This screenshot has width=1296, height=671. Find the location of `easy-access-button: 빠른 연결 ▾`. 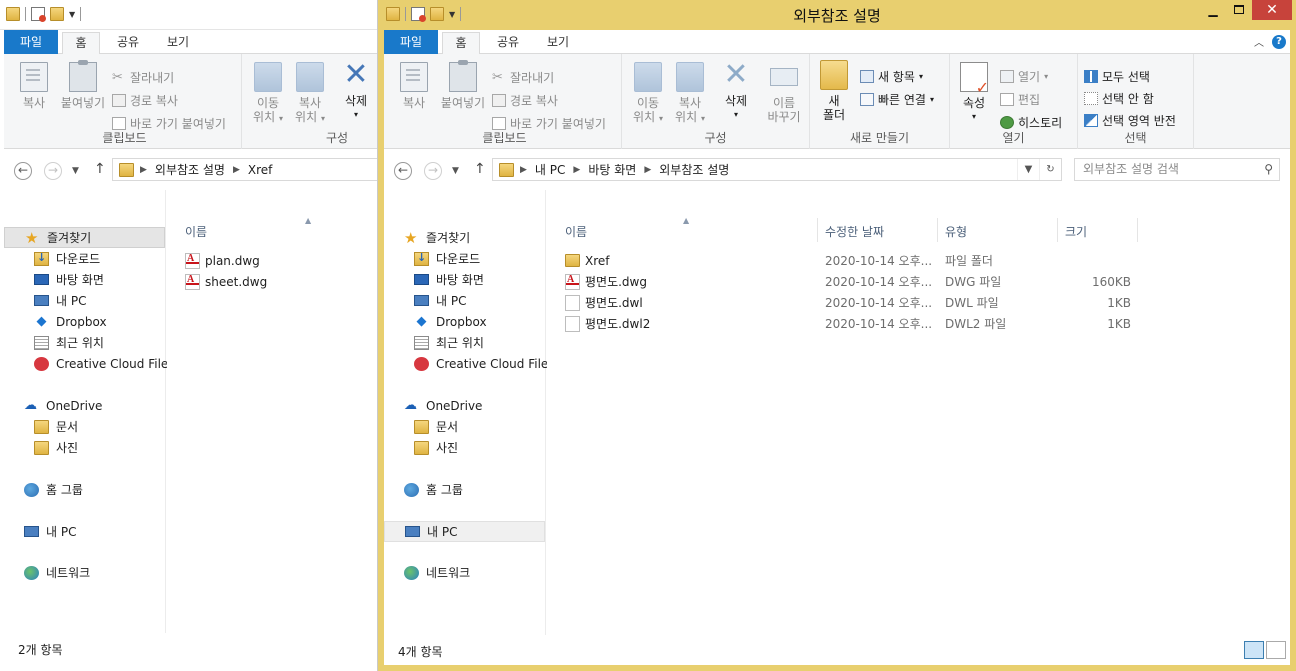

easy-access-button: 빠른 연결 ▾ is located at coordinates (897, 99).